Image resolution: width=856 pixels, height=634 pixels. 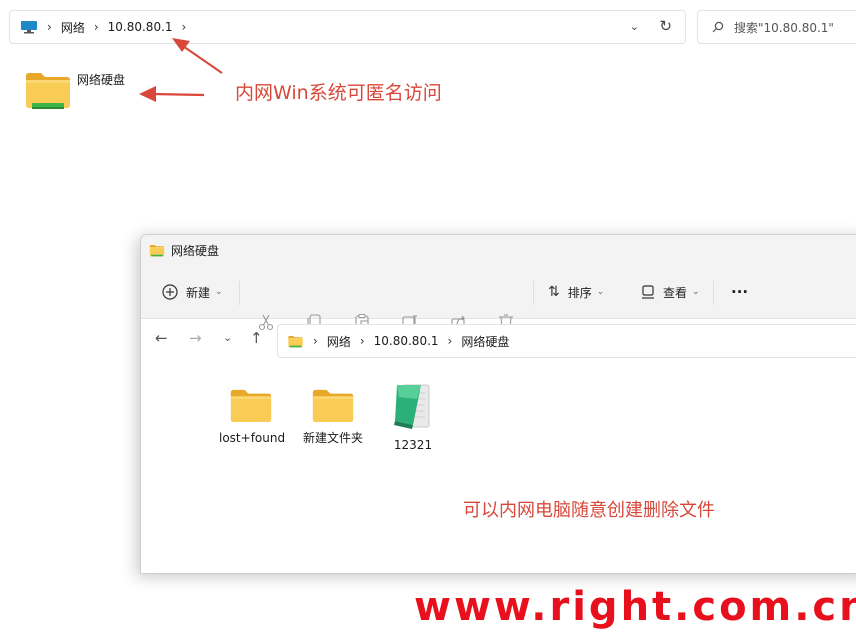 What do you see at coordinates (195, 250) in the screenshot?
I see `window-title: 网络硬盘` at bounding box center [195, 250].